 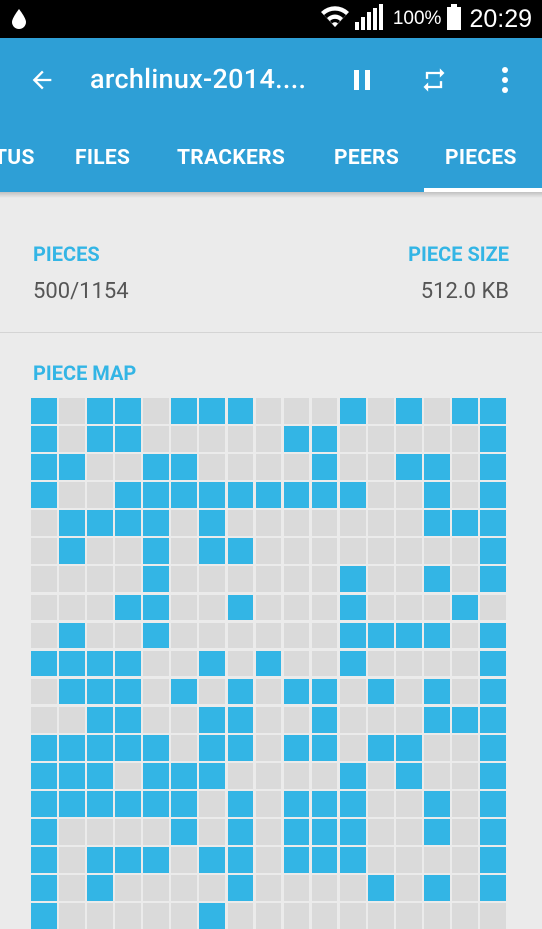 I want to click on tab-status: TUS, so click(x=17, y=158).